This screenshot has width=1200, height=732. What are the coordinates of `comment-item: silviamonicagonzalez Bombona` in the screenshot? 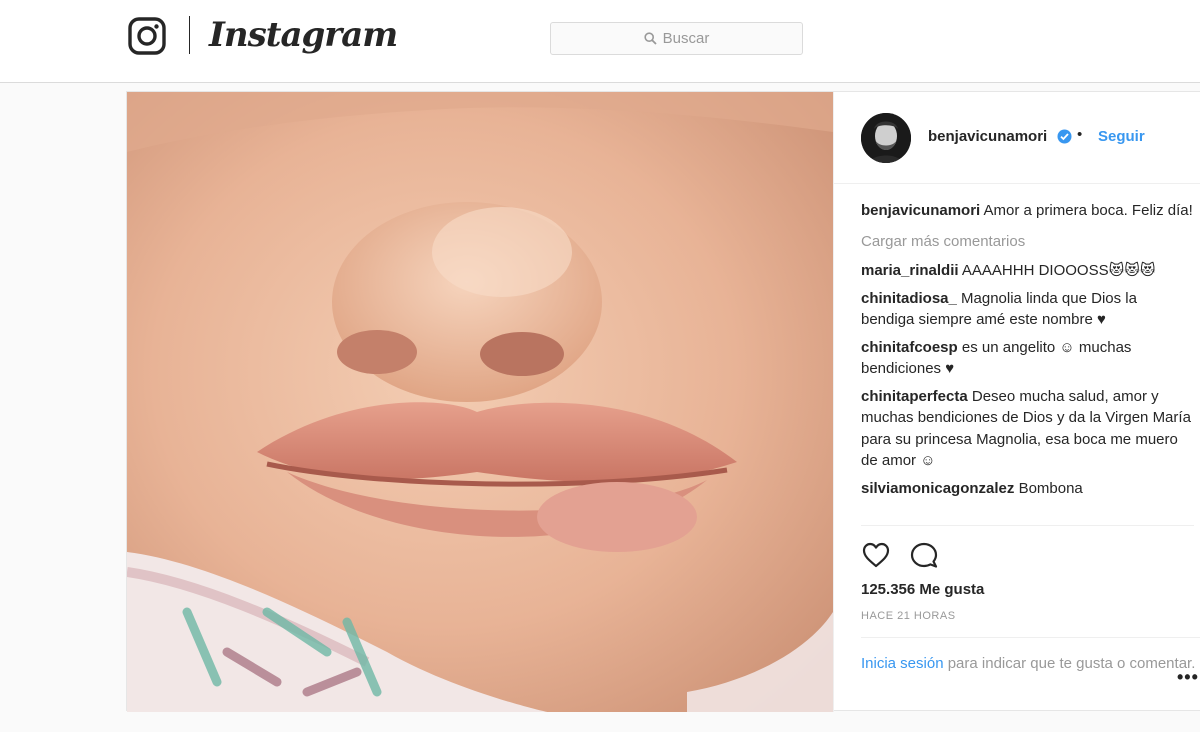 It's located at (1027, 489).